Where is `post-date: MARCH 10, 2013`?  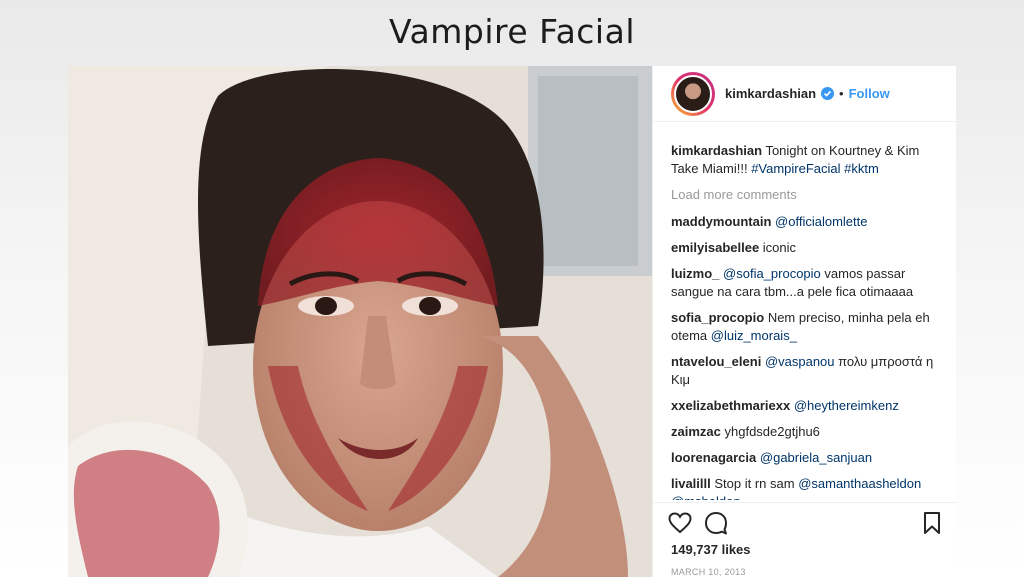
post-date: MARCH 10, 2013 is located at coordinates (708, 572).